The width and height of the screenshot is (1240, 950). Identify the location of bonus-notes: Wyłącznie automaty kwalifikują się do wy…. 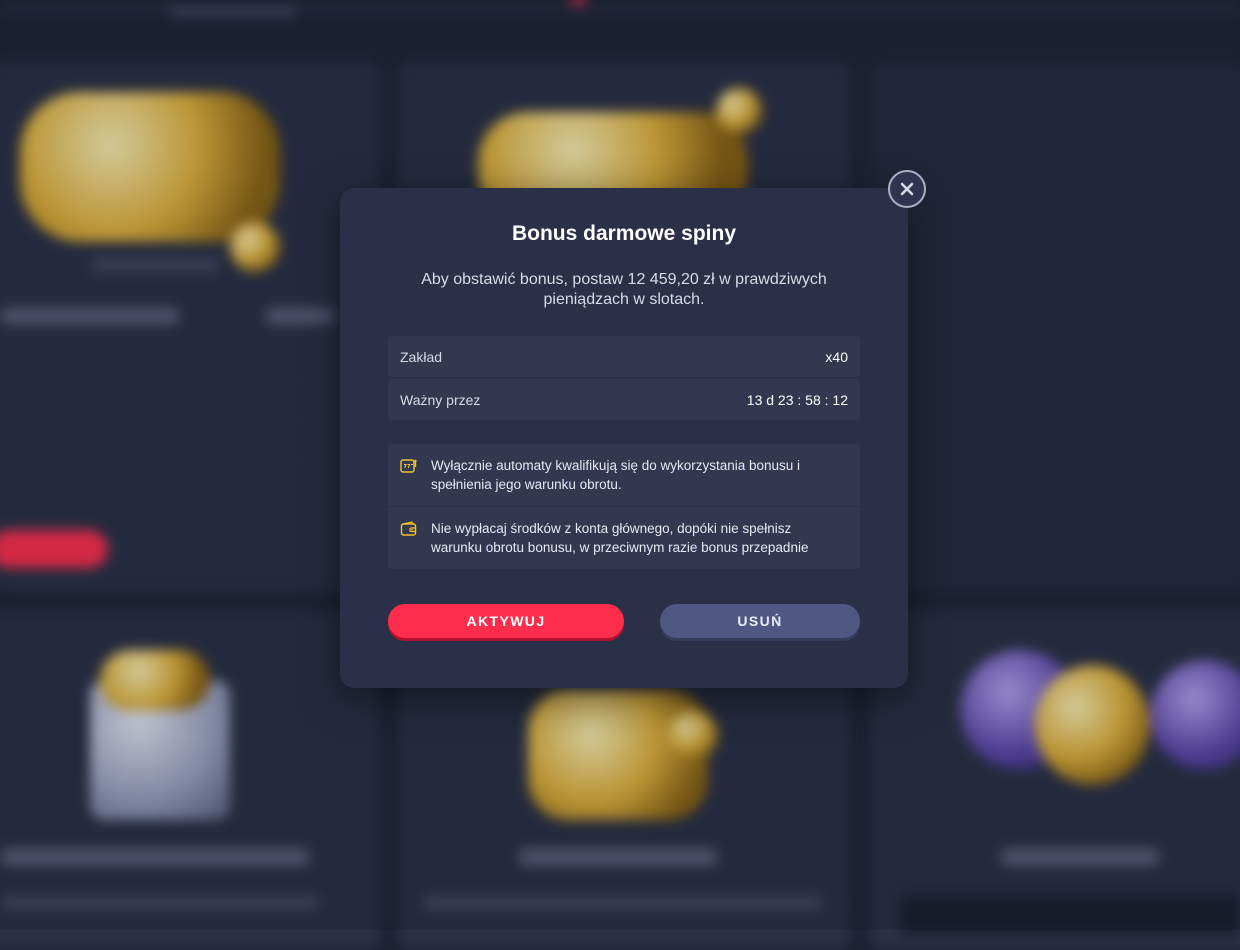
(624, 506).